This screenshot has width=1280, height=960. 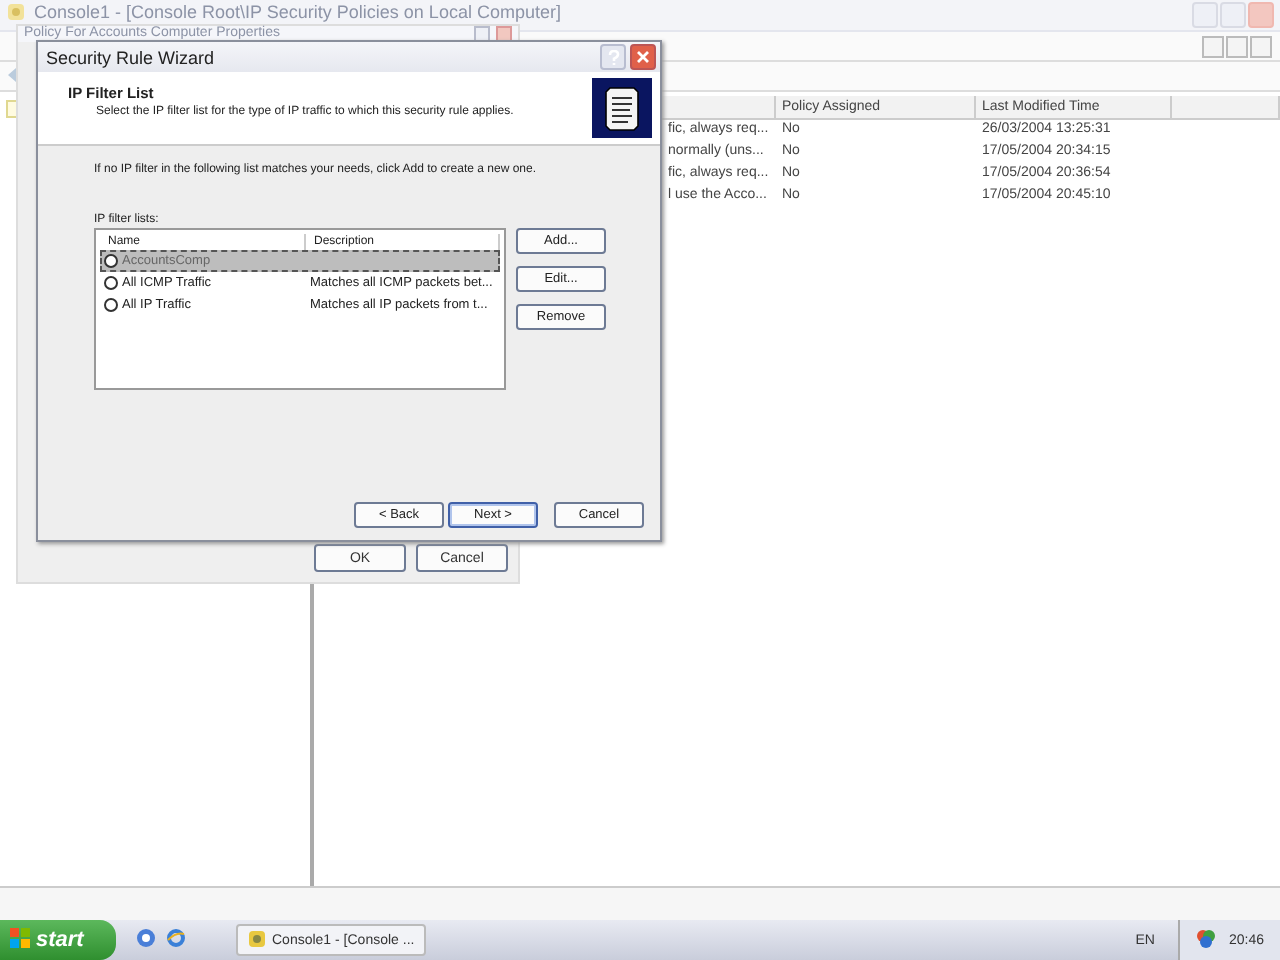 I want to click on maximize-button, so click(x=1233, y=15).